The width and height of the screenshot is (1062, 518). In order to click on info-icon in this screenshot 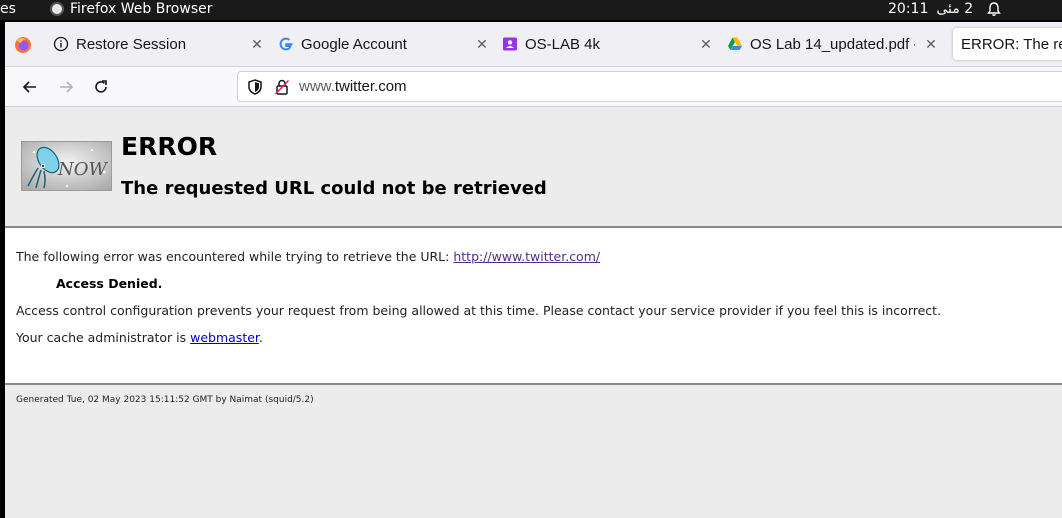, I will do `click(61, 44)`.